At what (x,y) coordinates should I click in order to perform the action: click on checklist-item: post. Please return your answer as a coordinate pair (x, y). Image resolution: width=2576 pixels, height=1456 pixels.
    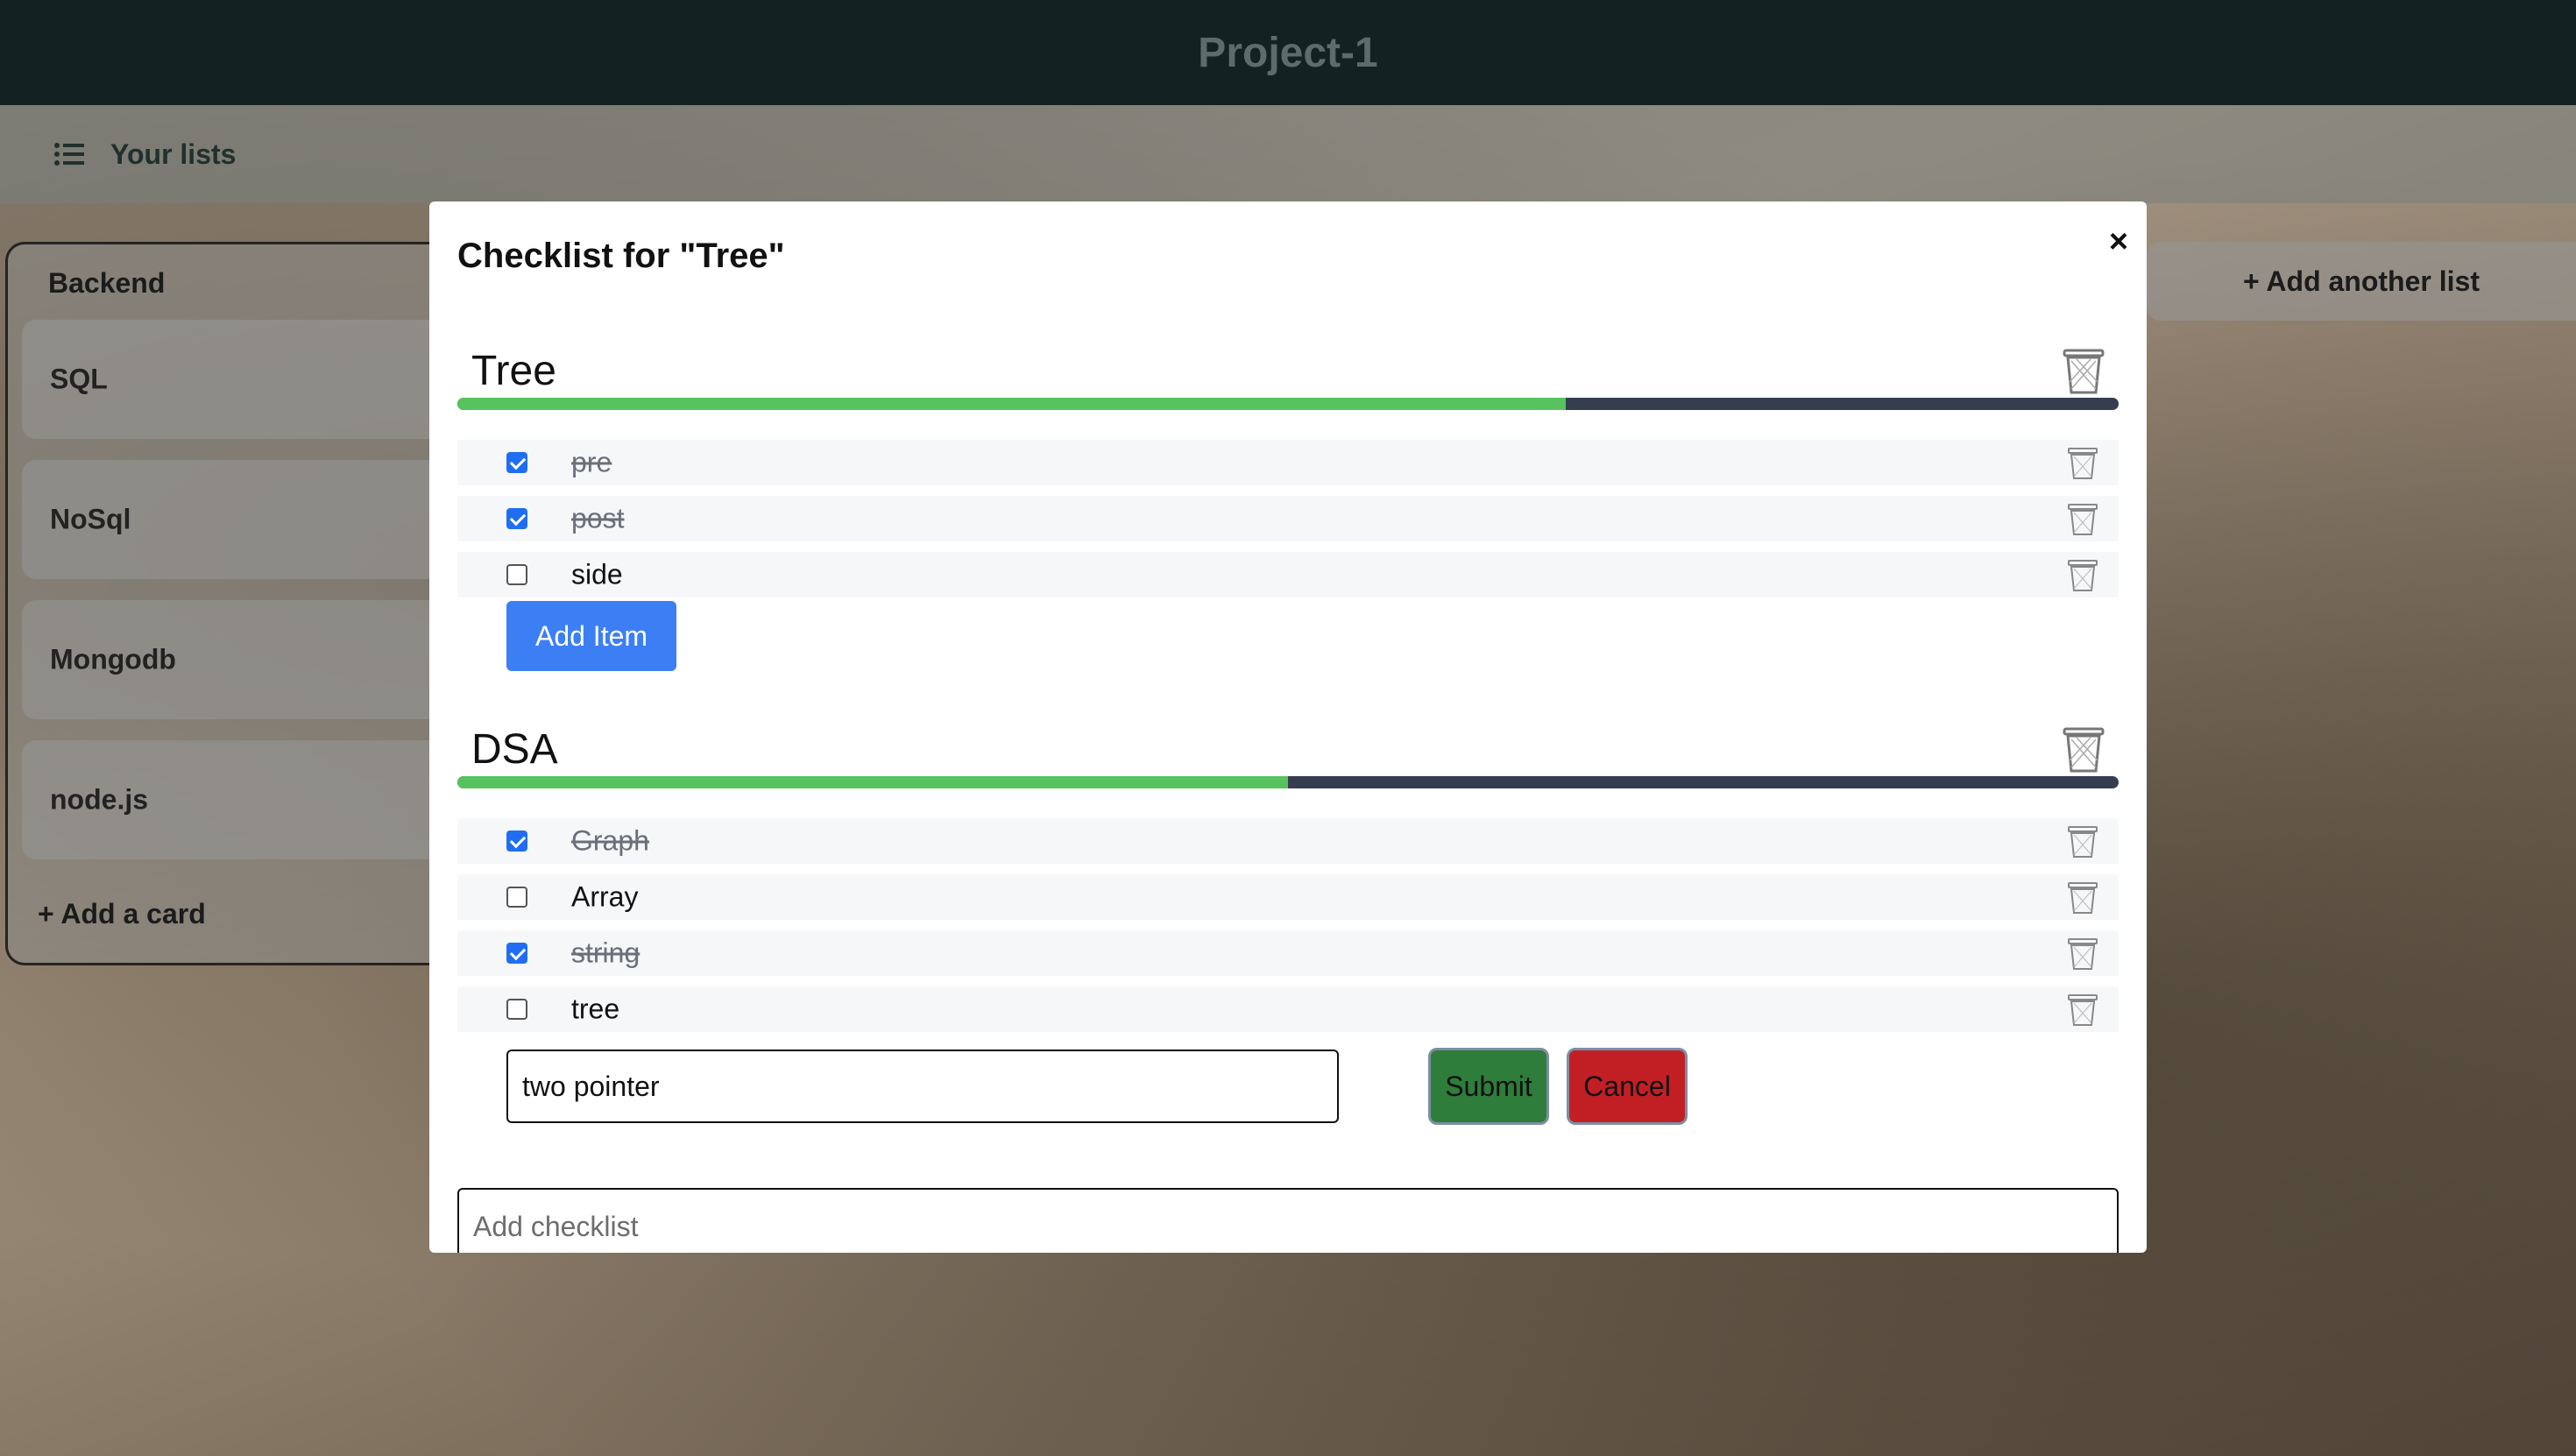
    Looking at the image, I should click on (1288, 518).